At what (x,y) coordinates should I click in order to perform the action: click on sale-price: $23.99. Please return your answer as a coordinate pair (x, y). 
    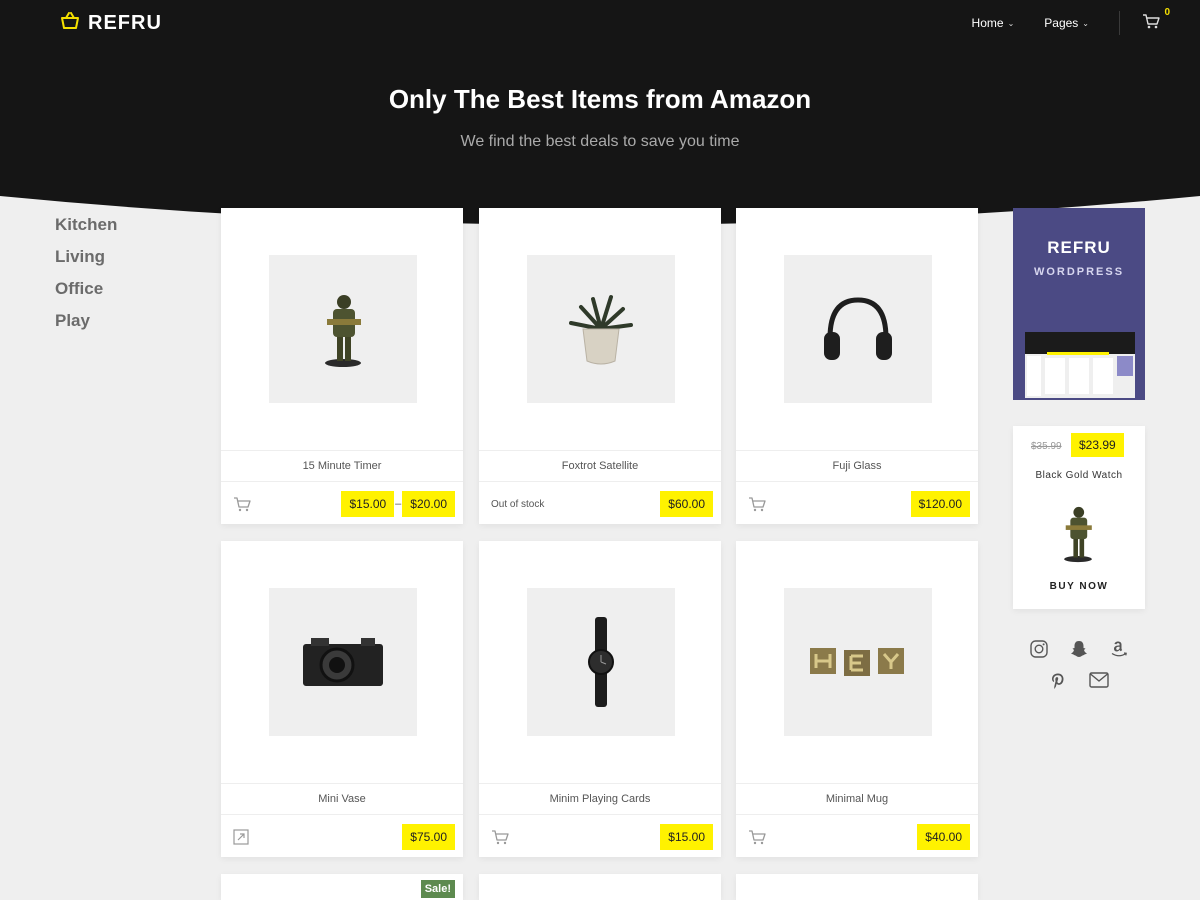
    Looking at the image, I should click on (1097, 445).